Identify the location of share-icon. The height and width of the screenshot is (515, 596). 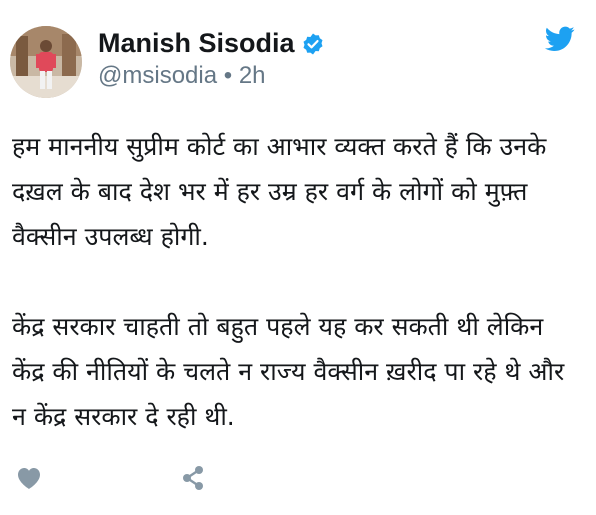
(193, 478).